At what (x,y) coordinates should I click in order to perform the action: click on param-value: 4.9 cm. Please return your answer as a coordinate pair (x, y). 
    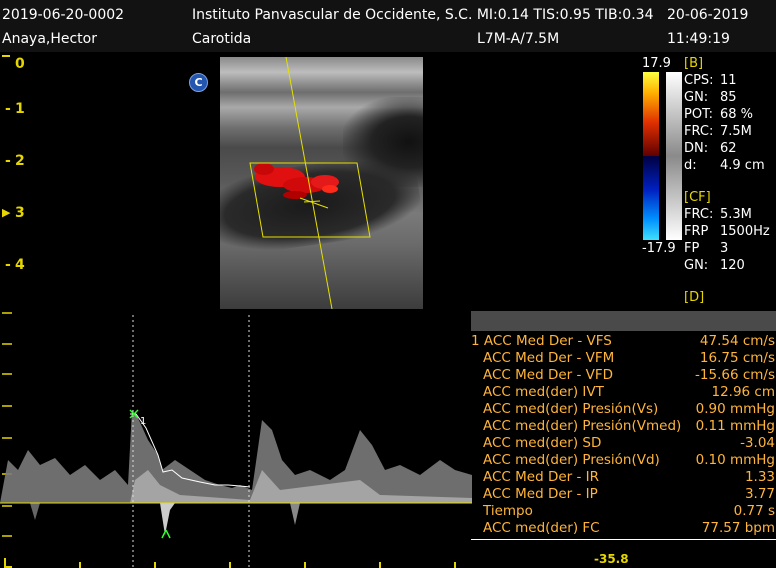
    Looking at the image, I should click on (742, 165).